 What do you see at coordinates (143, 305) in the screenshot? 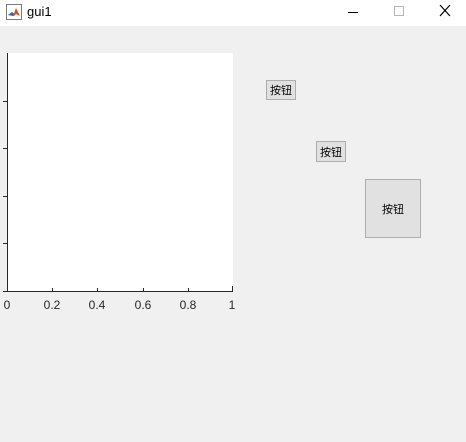
I see `x-tick-label: 0.6` at bounding box center [143, 305].